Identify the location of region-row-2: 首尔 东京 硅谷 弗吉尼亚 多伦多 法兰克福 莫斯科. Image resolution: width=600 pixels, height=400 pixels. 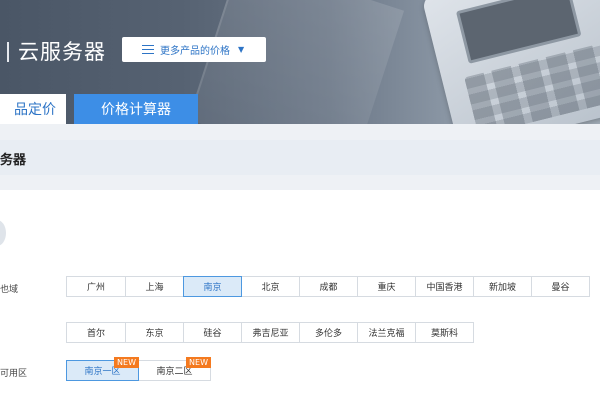
(270, 332).